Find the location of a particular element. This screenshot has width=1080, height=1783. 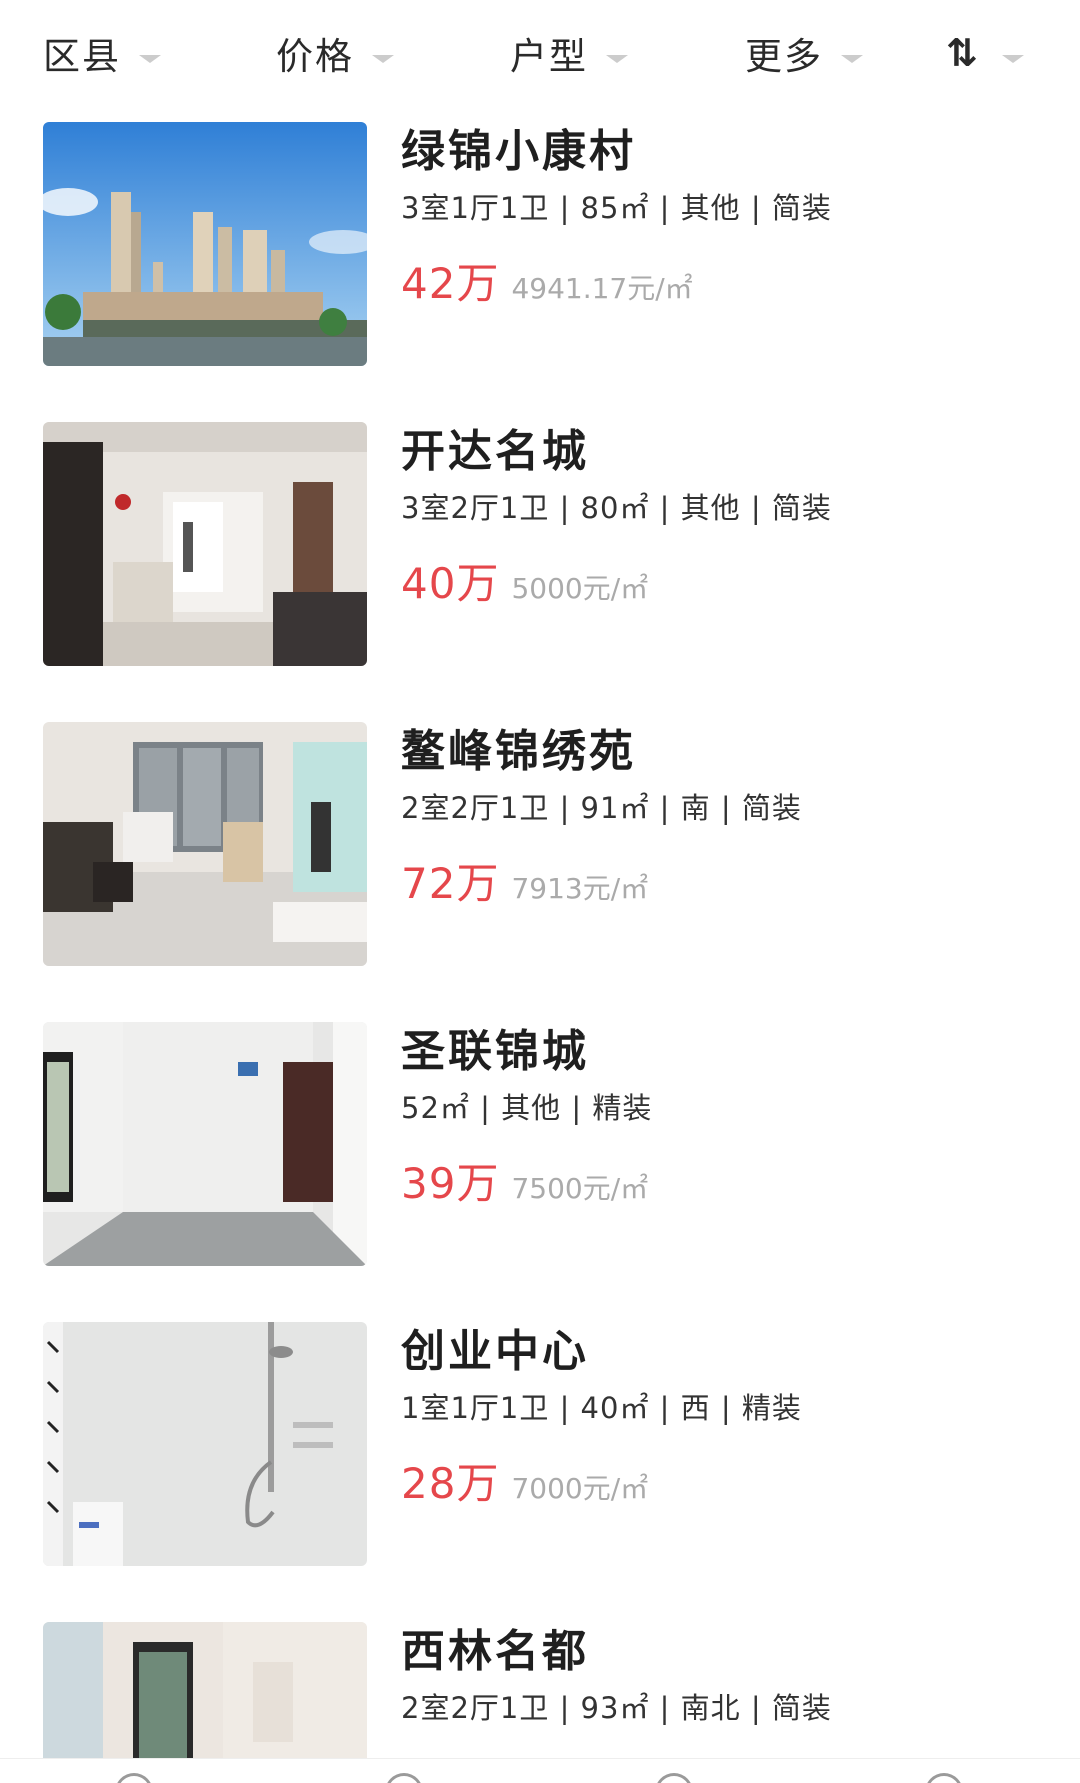

listing-unit-price: 5000元/㎡ is located at coordinates (580, 588).